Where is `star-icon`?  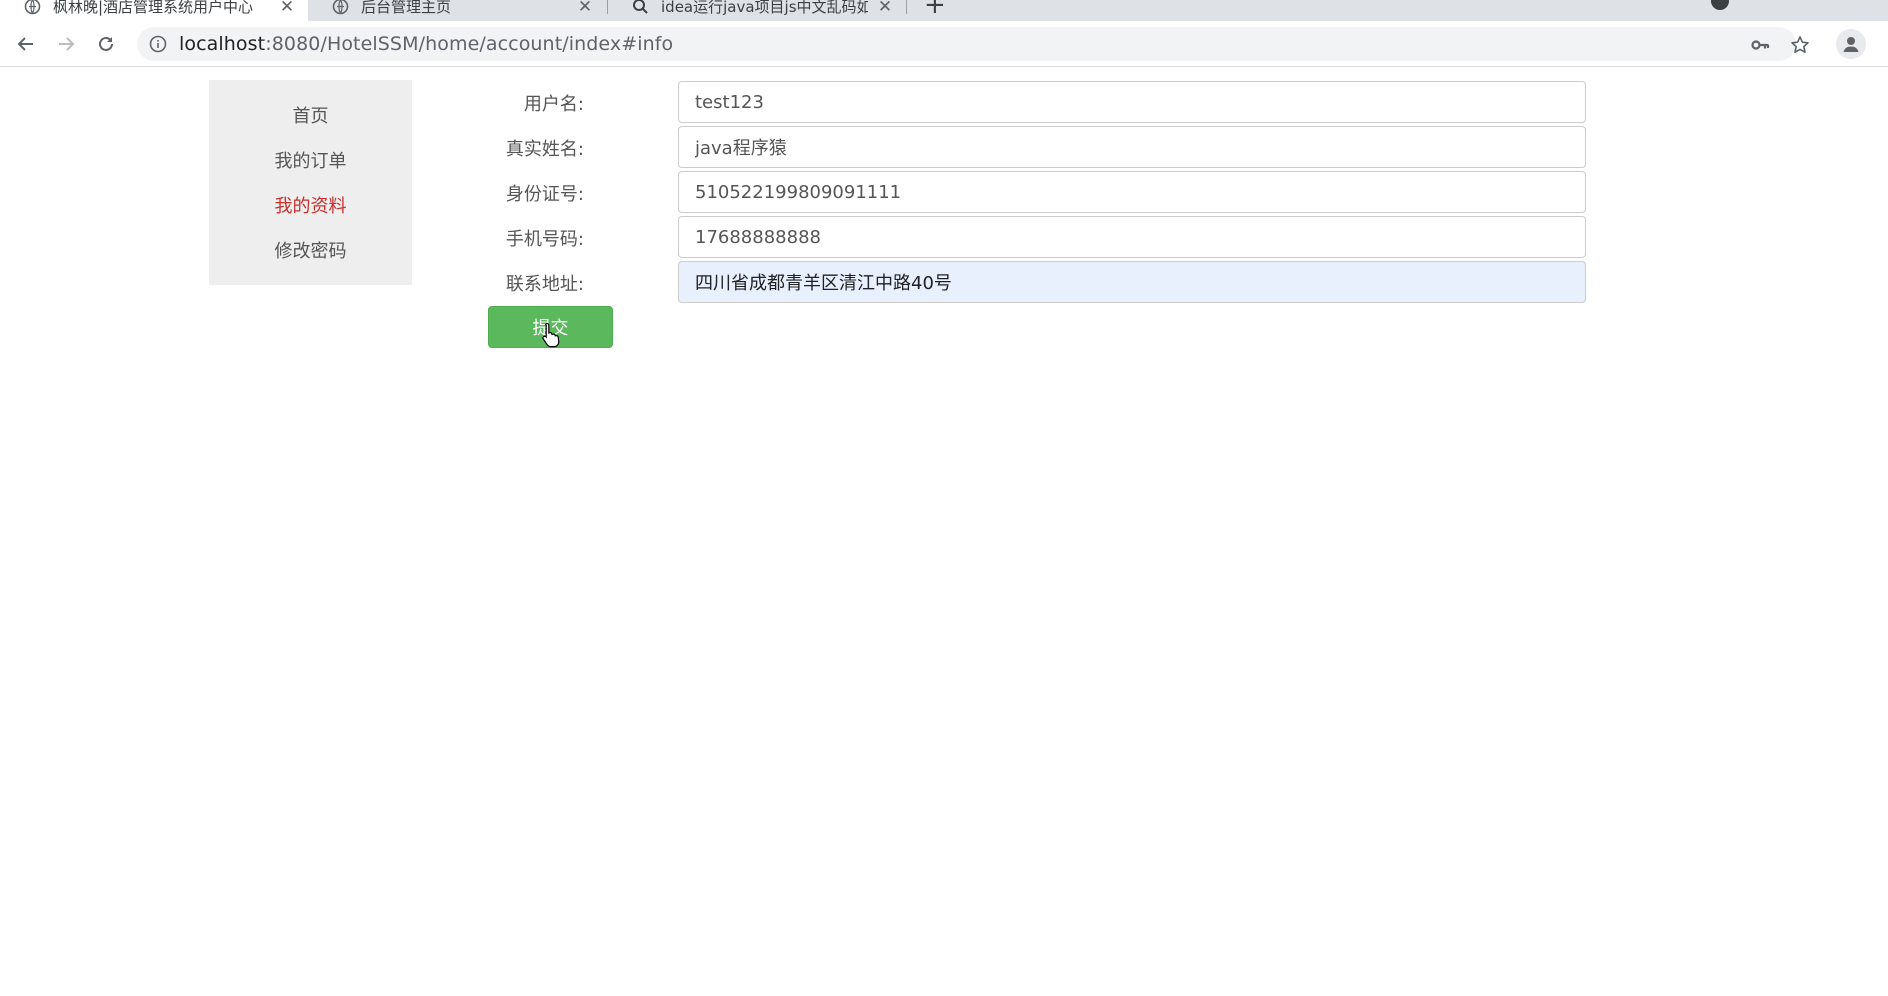
star-icon is located at coordinates (1800, 45).